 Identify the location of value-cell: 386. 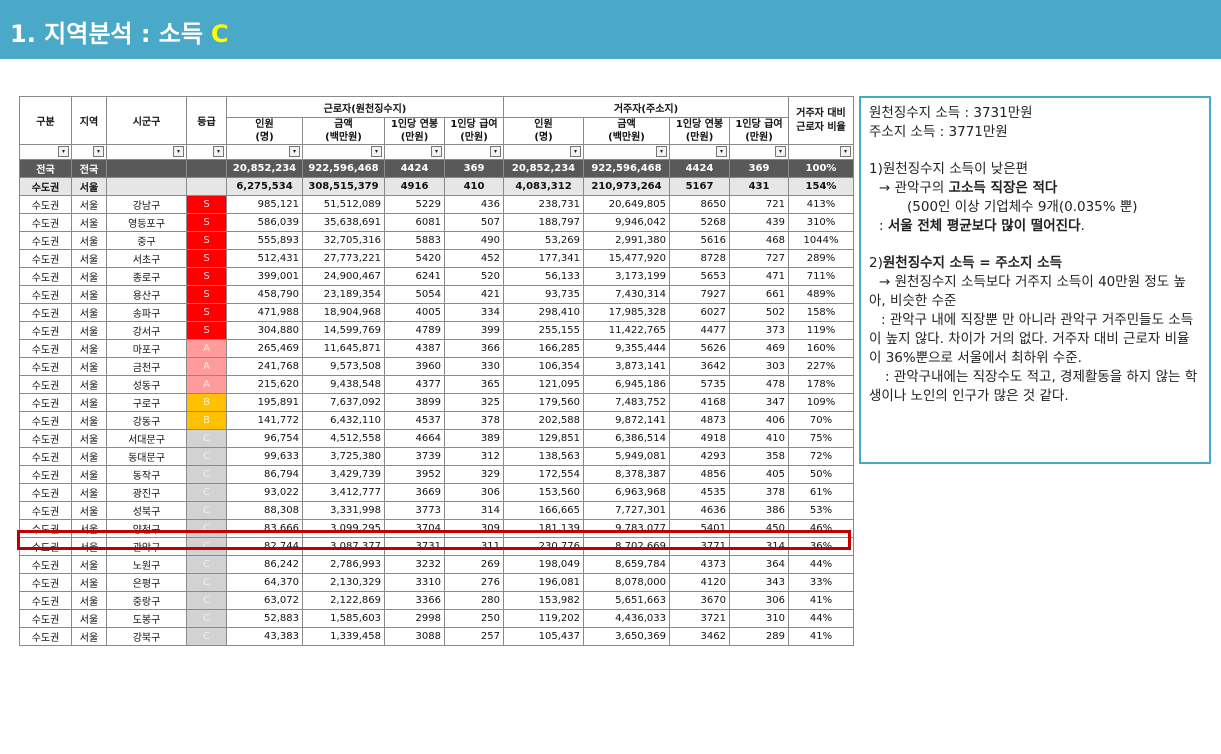
(759, 510).